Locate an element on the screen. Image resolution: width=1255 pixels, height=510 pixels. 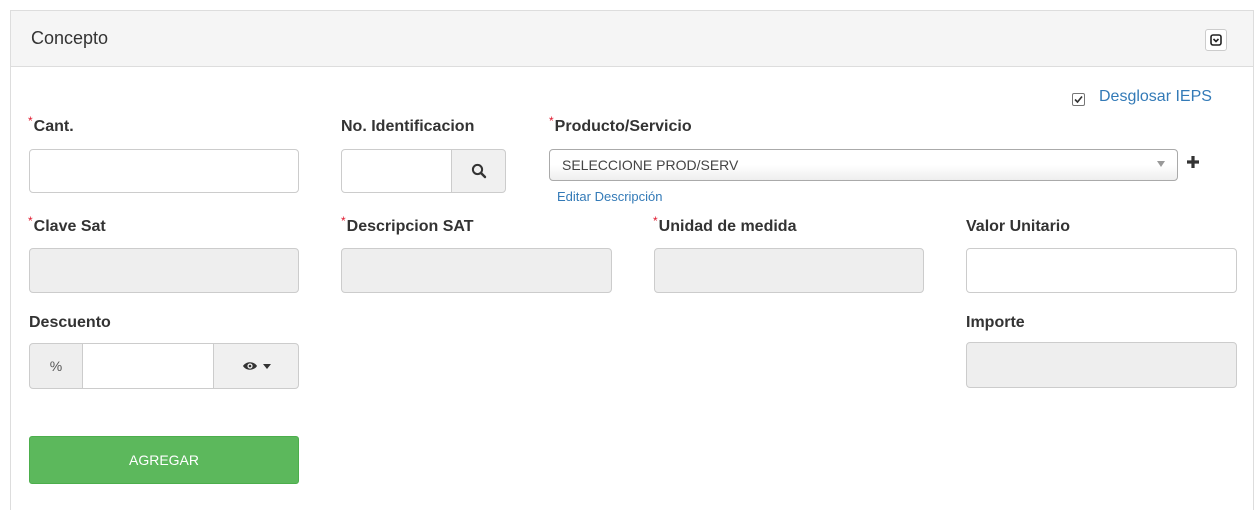
descripcion-sat-label: *Descripcion SAT is located at coordinates (407, 224).